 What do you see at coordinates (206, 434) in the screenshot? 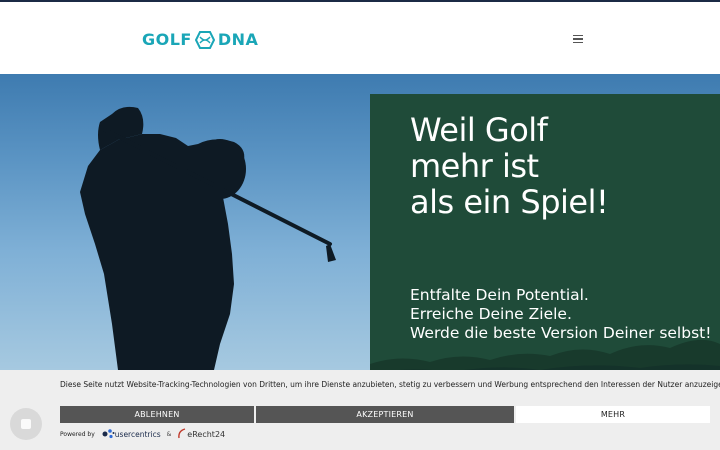
I see `erecht24-label: eRecht24` at bounding box center [206, 434].